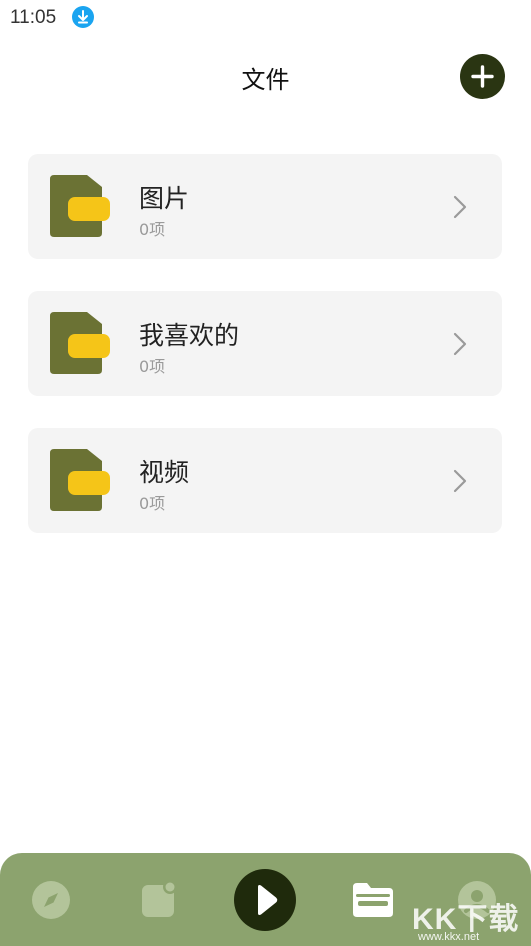  I want to click on page-title: 文件, so click(265, 80).